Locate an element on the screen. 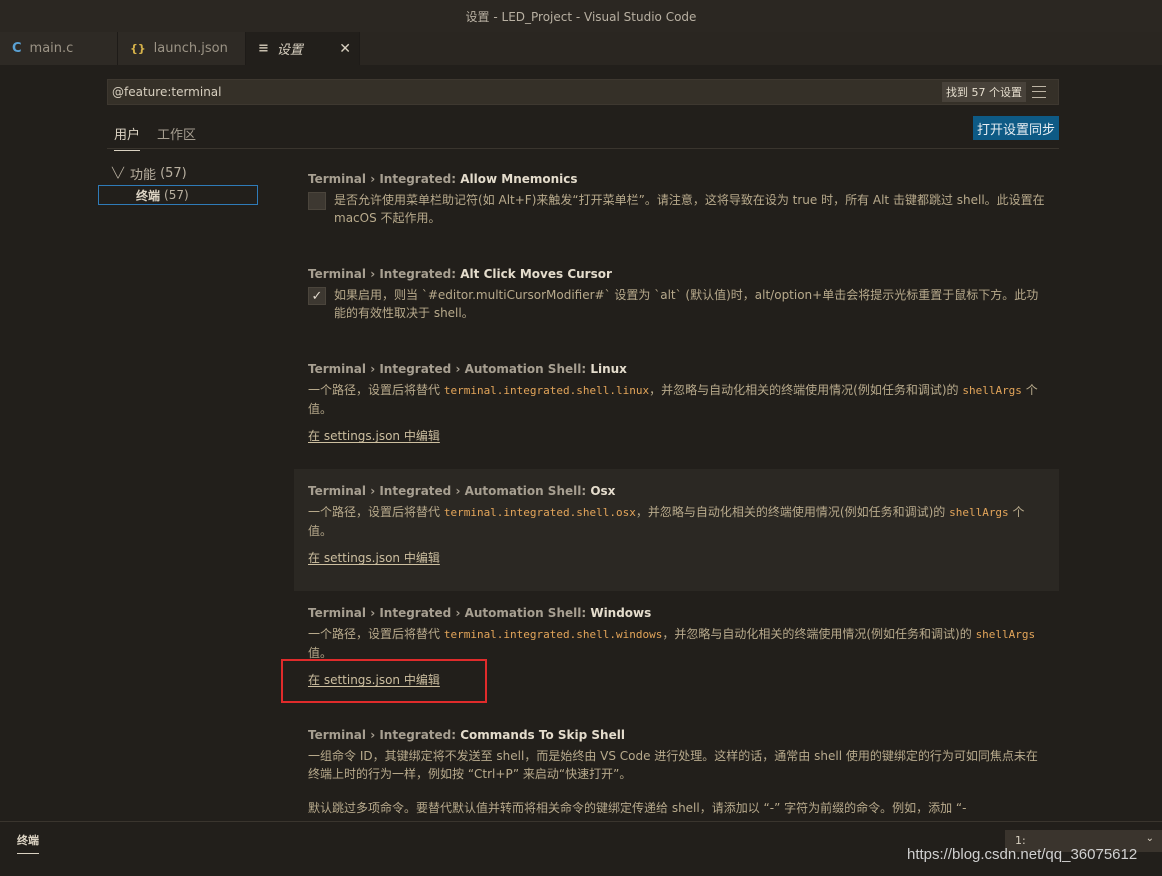 The image size is (1162, 876). settings-scope-tabs: 用户 工作区 打开设置同步 is located at coordinates (583, 133).